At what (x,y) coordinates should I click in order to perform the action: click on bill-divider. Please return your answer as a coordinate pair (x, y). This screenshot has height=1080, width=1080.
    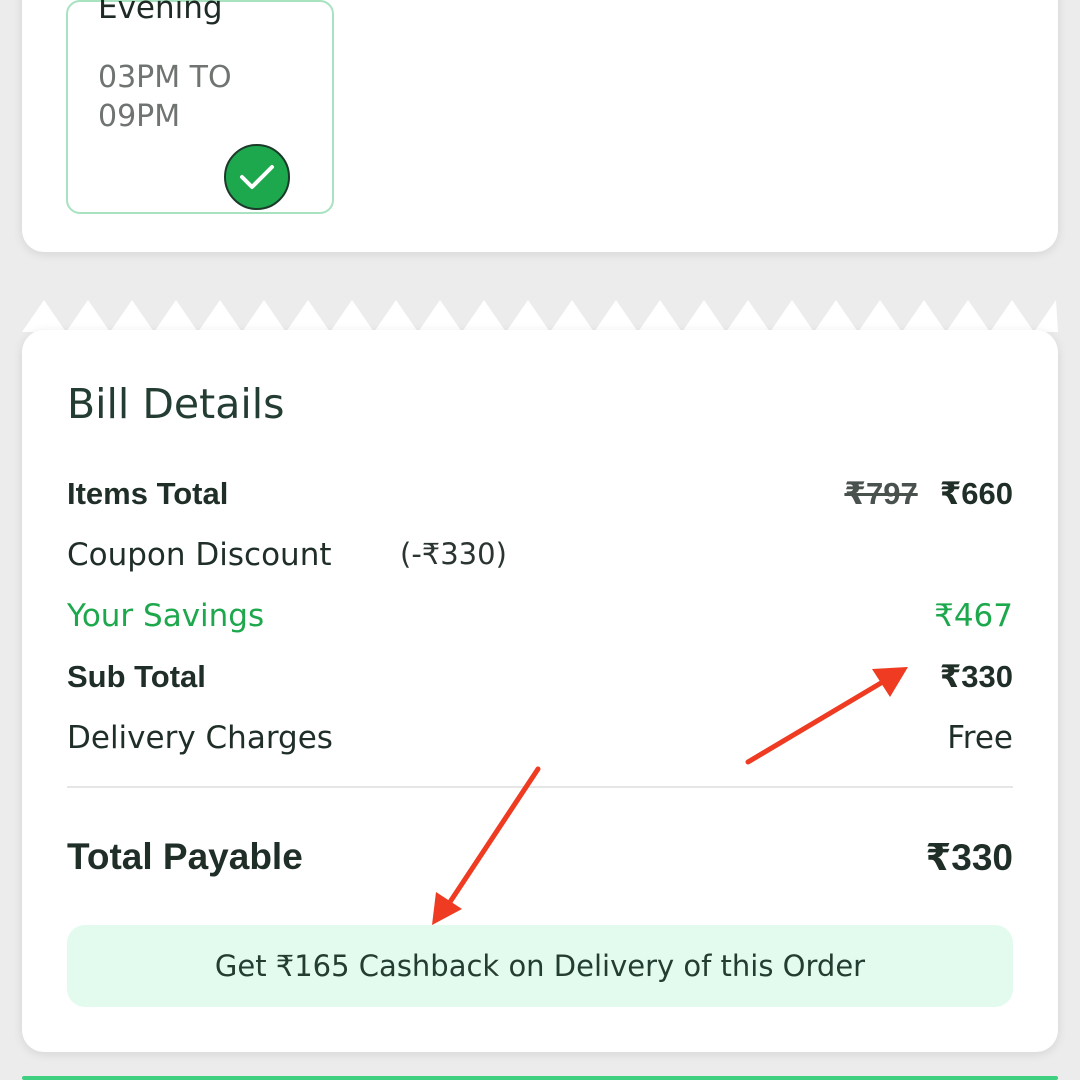
    Looking at the image, I should click on (540, 787).